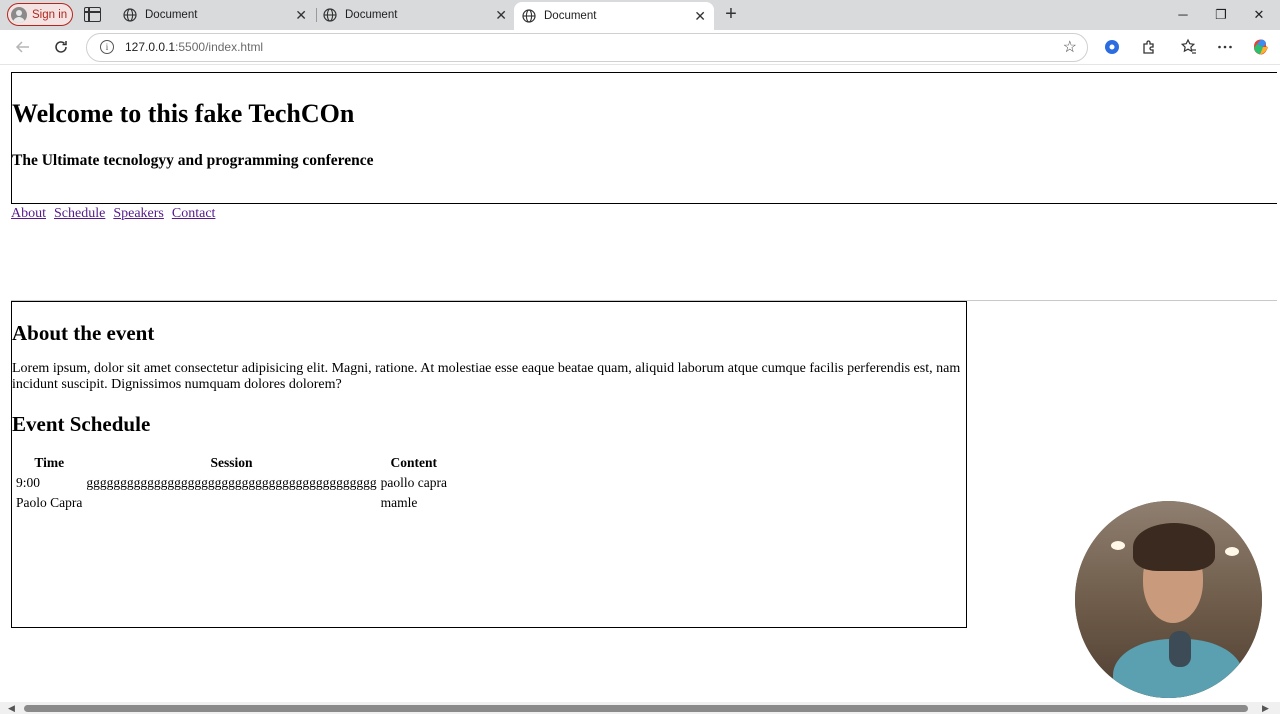  I want to click on extension-badge-icon, so click(1112, 47).